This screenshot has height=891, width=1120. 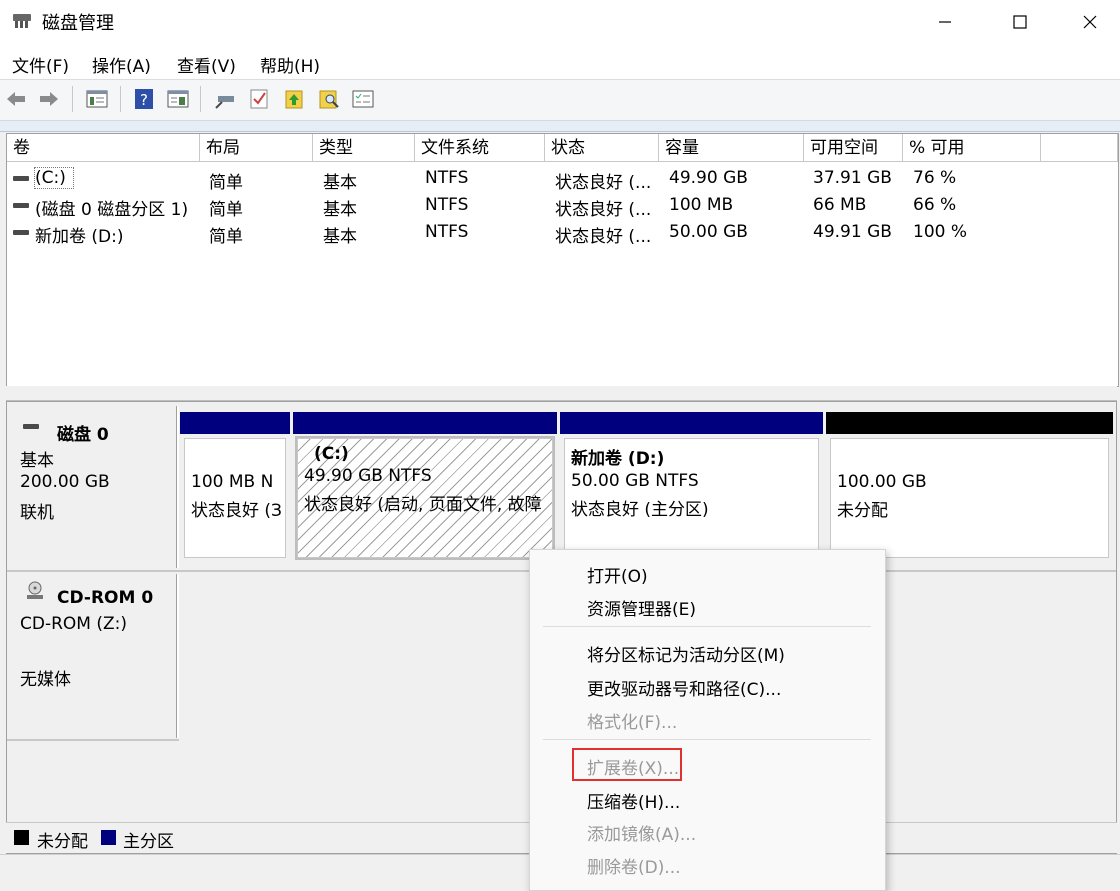 I want to click on legend-swatch-primary, so click(x=108, y=837).